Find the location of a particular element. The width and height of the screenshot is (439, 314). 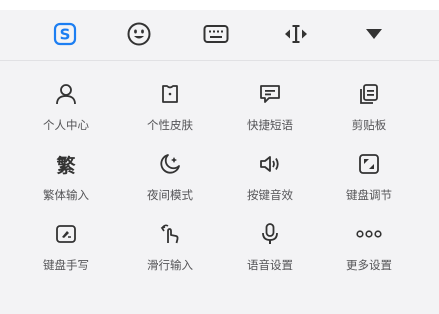

clipboard-icon is located at coordinates (369, 94).